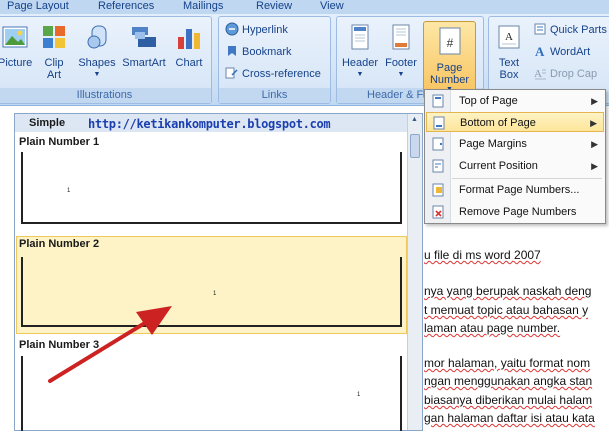  What do you see at coordinates (97, 75) in the screenshot?
I see `shapes-dropdown-arrow: ▼` at bounding box center [97, 75].